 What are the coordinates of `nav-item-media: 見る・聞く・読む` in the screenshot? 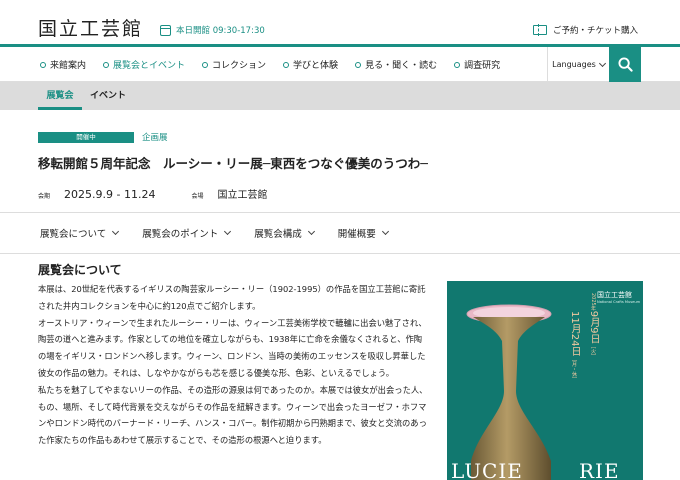 It's located at (396, 64).